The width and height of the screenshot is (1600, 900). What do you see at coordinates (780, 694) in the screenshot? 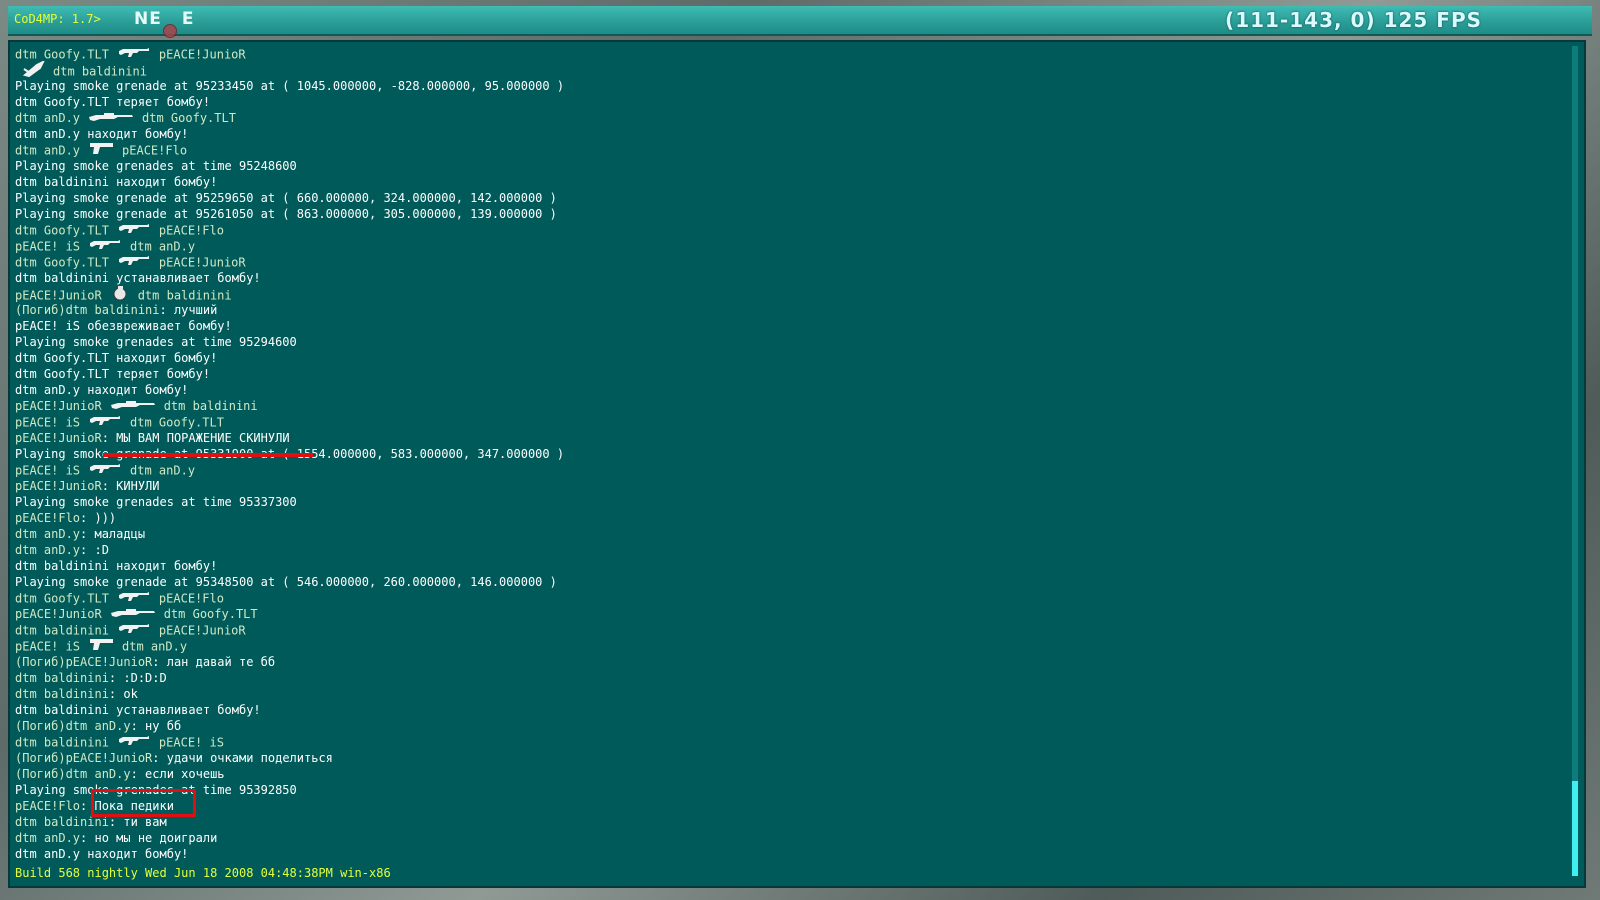
I see `chat-line: dtm baldinini: ok` at bounding box center [780, 694].